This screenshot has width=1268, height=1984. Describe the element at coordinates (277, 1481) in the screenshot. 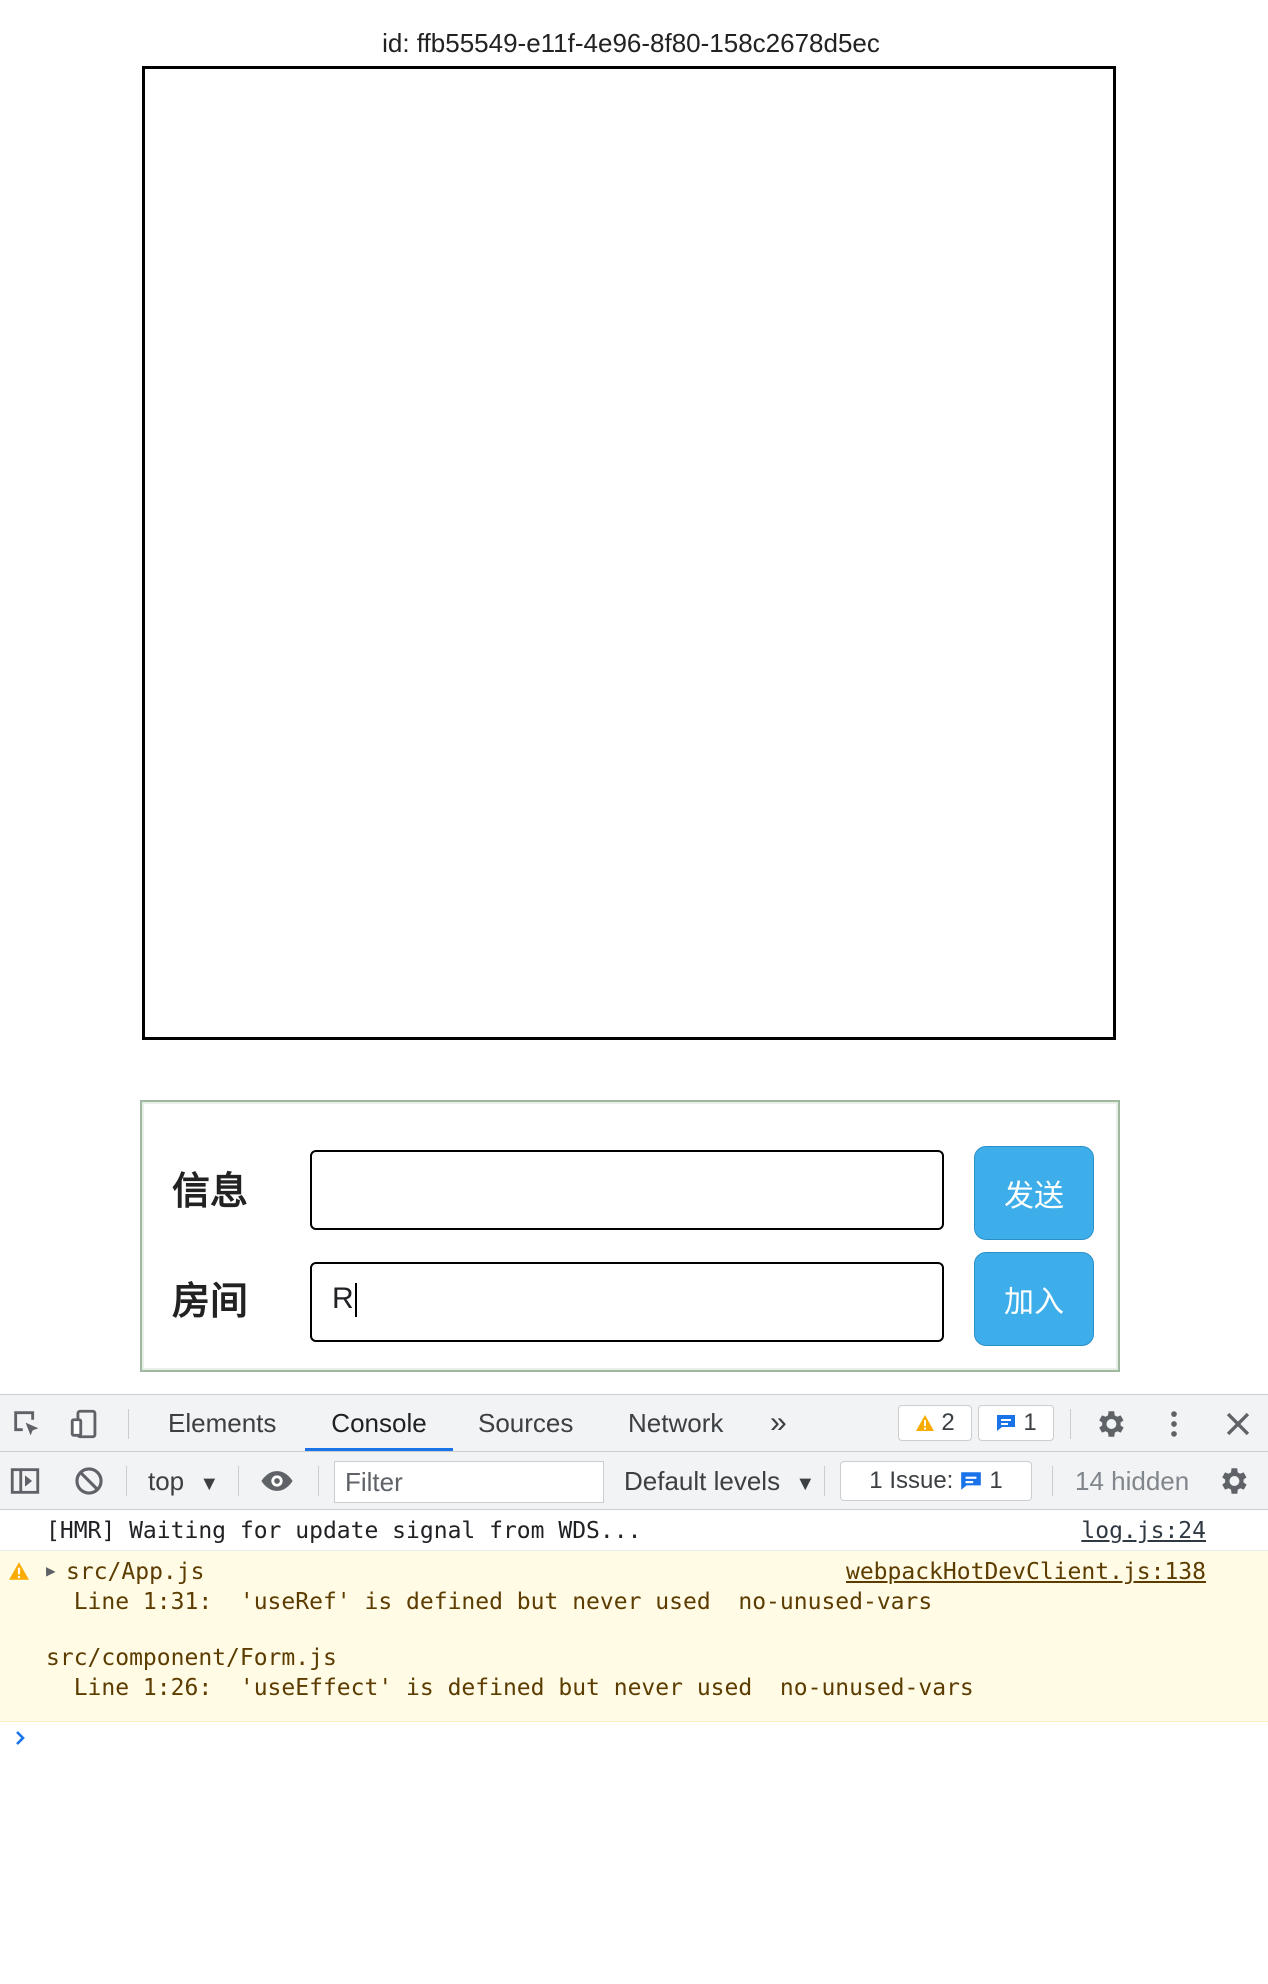

I see `live-expression-eye-icon` at that location.